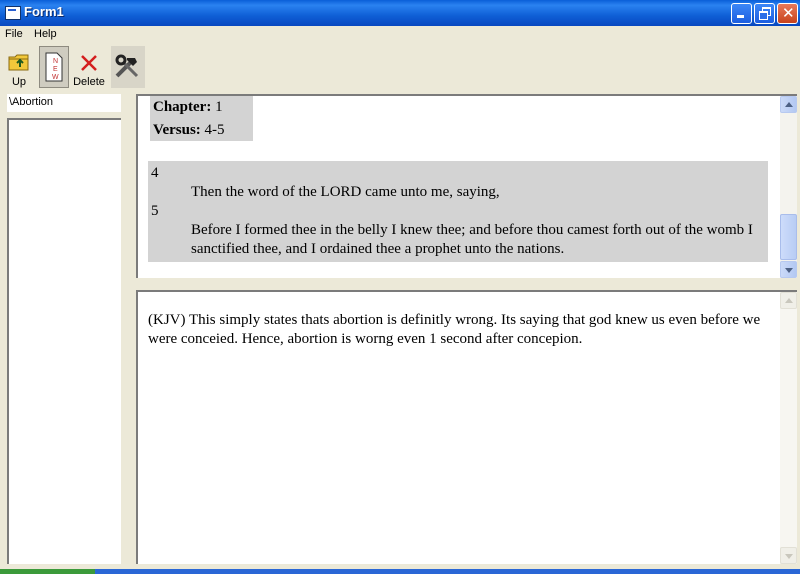 The height and width of the screenshot is (574, 800). I want to click on topics-list, so click(64, 341).